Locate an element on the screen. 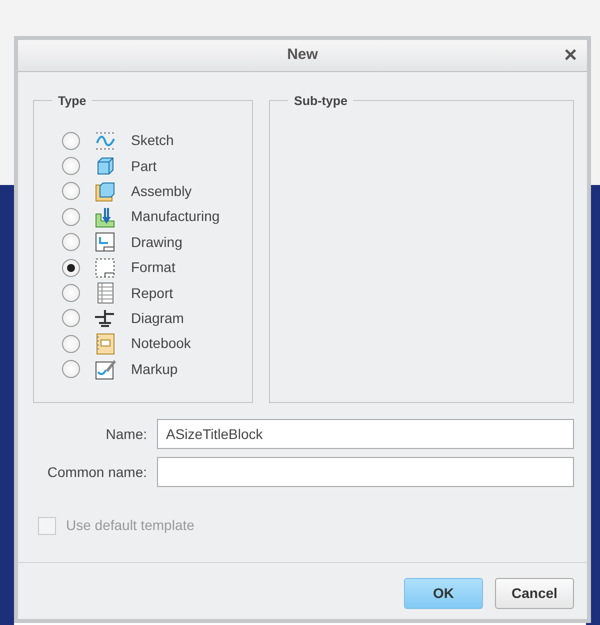 Image resolution: width=600 pixels, height=625 pixels. dialog-button: Cancel is located at coordinates (534, 593).